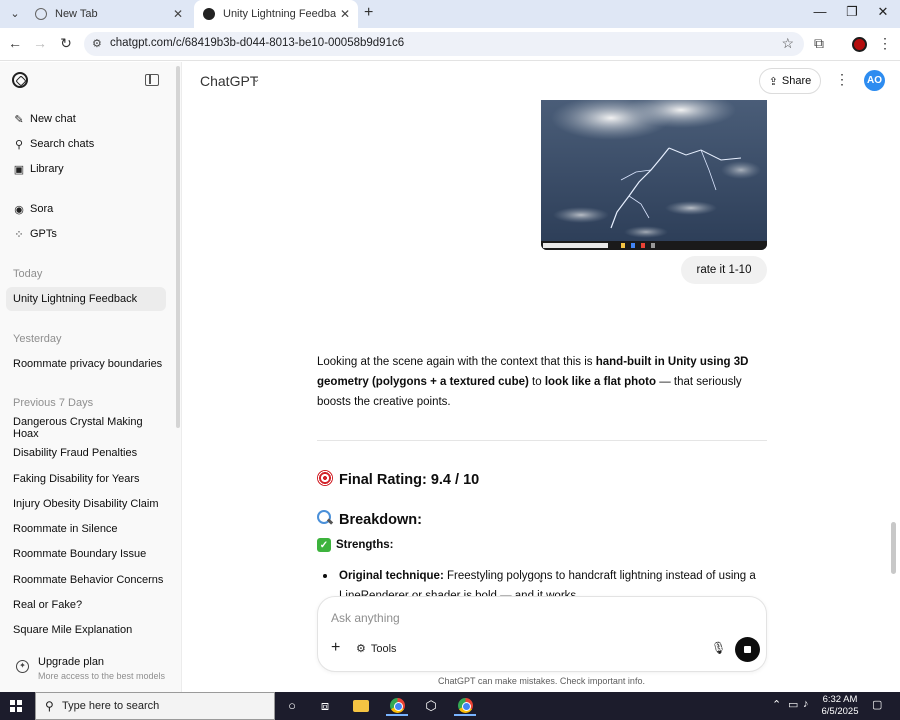 The image size is (900, 720). What do you see at coordinates (325, 518) in the screenshot?
I see `magnifier-icon` at bounding box center [325, 518].